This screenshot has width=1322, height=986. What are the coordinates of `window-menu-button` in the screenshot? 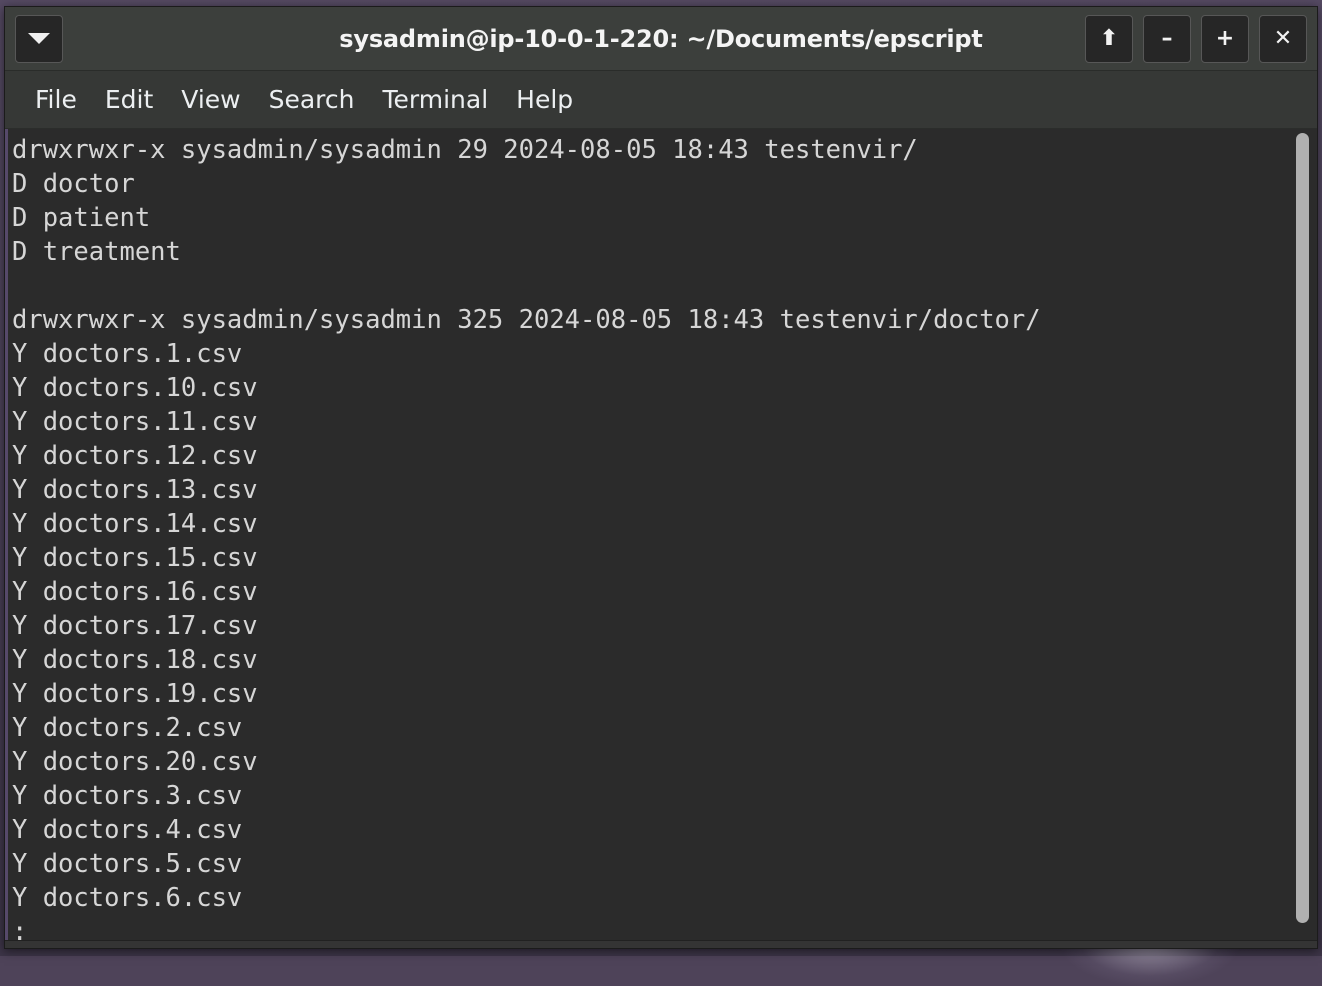 It's located at (39, 39).